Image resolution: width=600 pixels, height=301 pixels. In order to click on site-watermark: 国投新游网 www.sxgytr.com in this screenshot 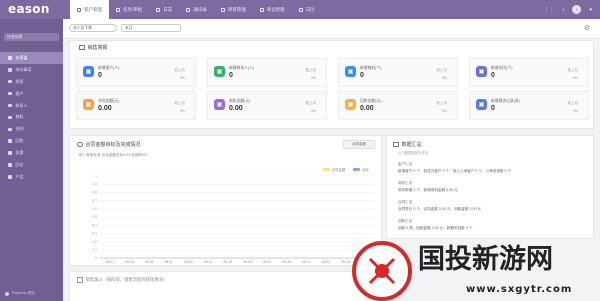, I will do `click(461, 271)`.